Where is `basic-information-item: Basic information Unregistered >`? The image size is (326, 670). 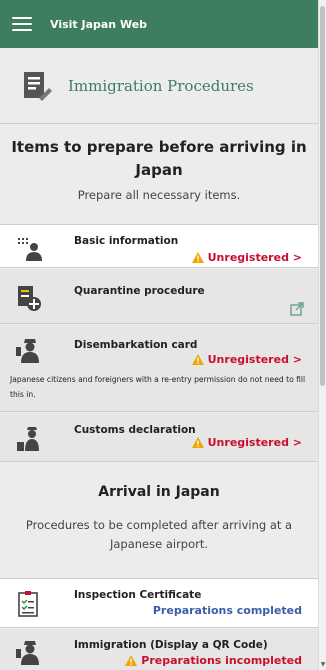 basic-information-item: Basic information Unregistered > is located at coordinates (159, 246).